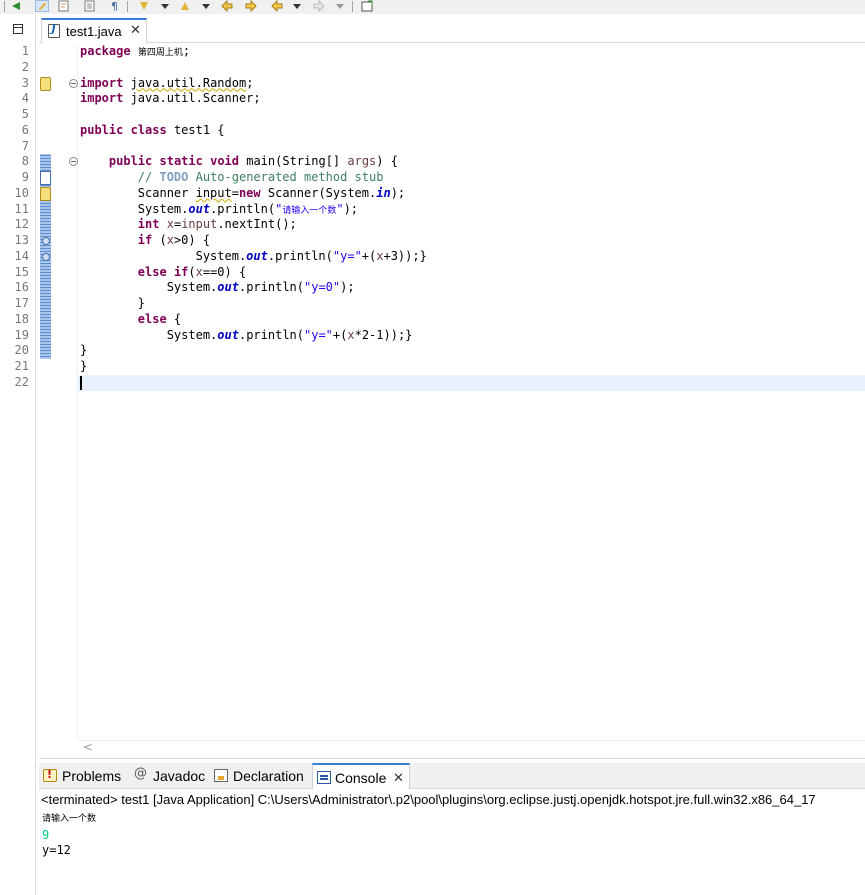 This screenshot has width=865, height=895. What do you see at coordinates (277, 6) in the screenshot?
I see `back-icon` at bounding box center [277, 6].